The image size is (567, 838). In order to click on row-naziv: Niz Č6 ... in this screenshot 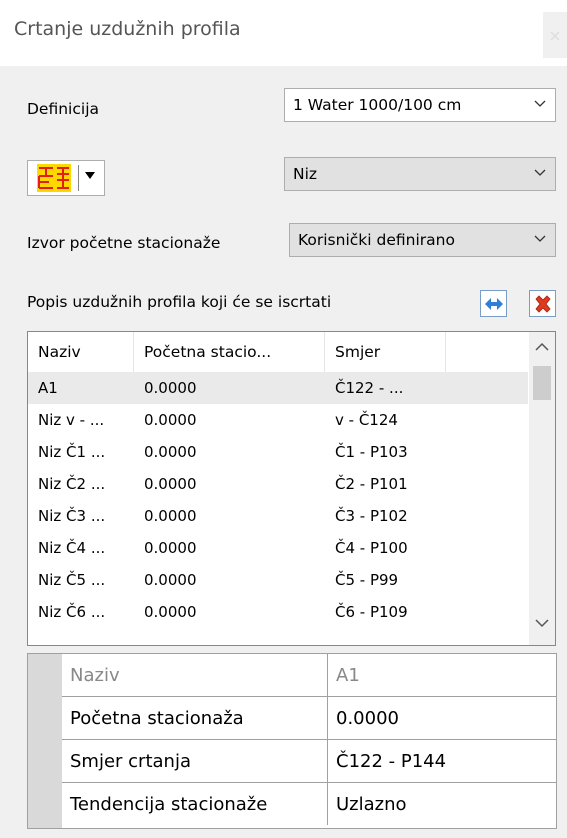, I will do `click(72, 612)`.